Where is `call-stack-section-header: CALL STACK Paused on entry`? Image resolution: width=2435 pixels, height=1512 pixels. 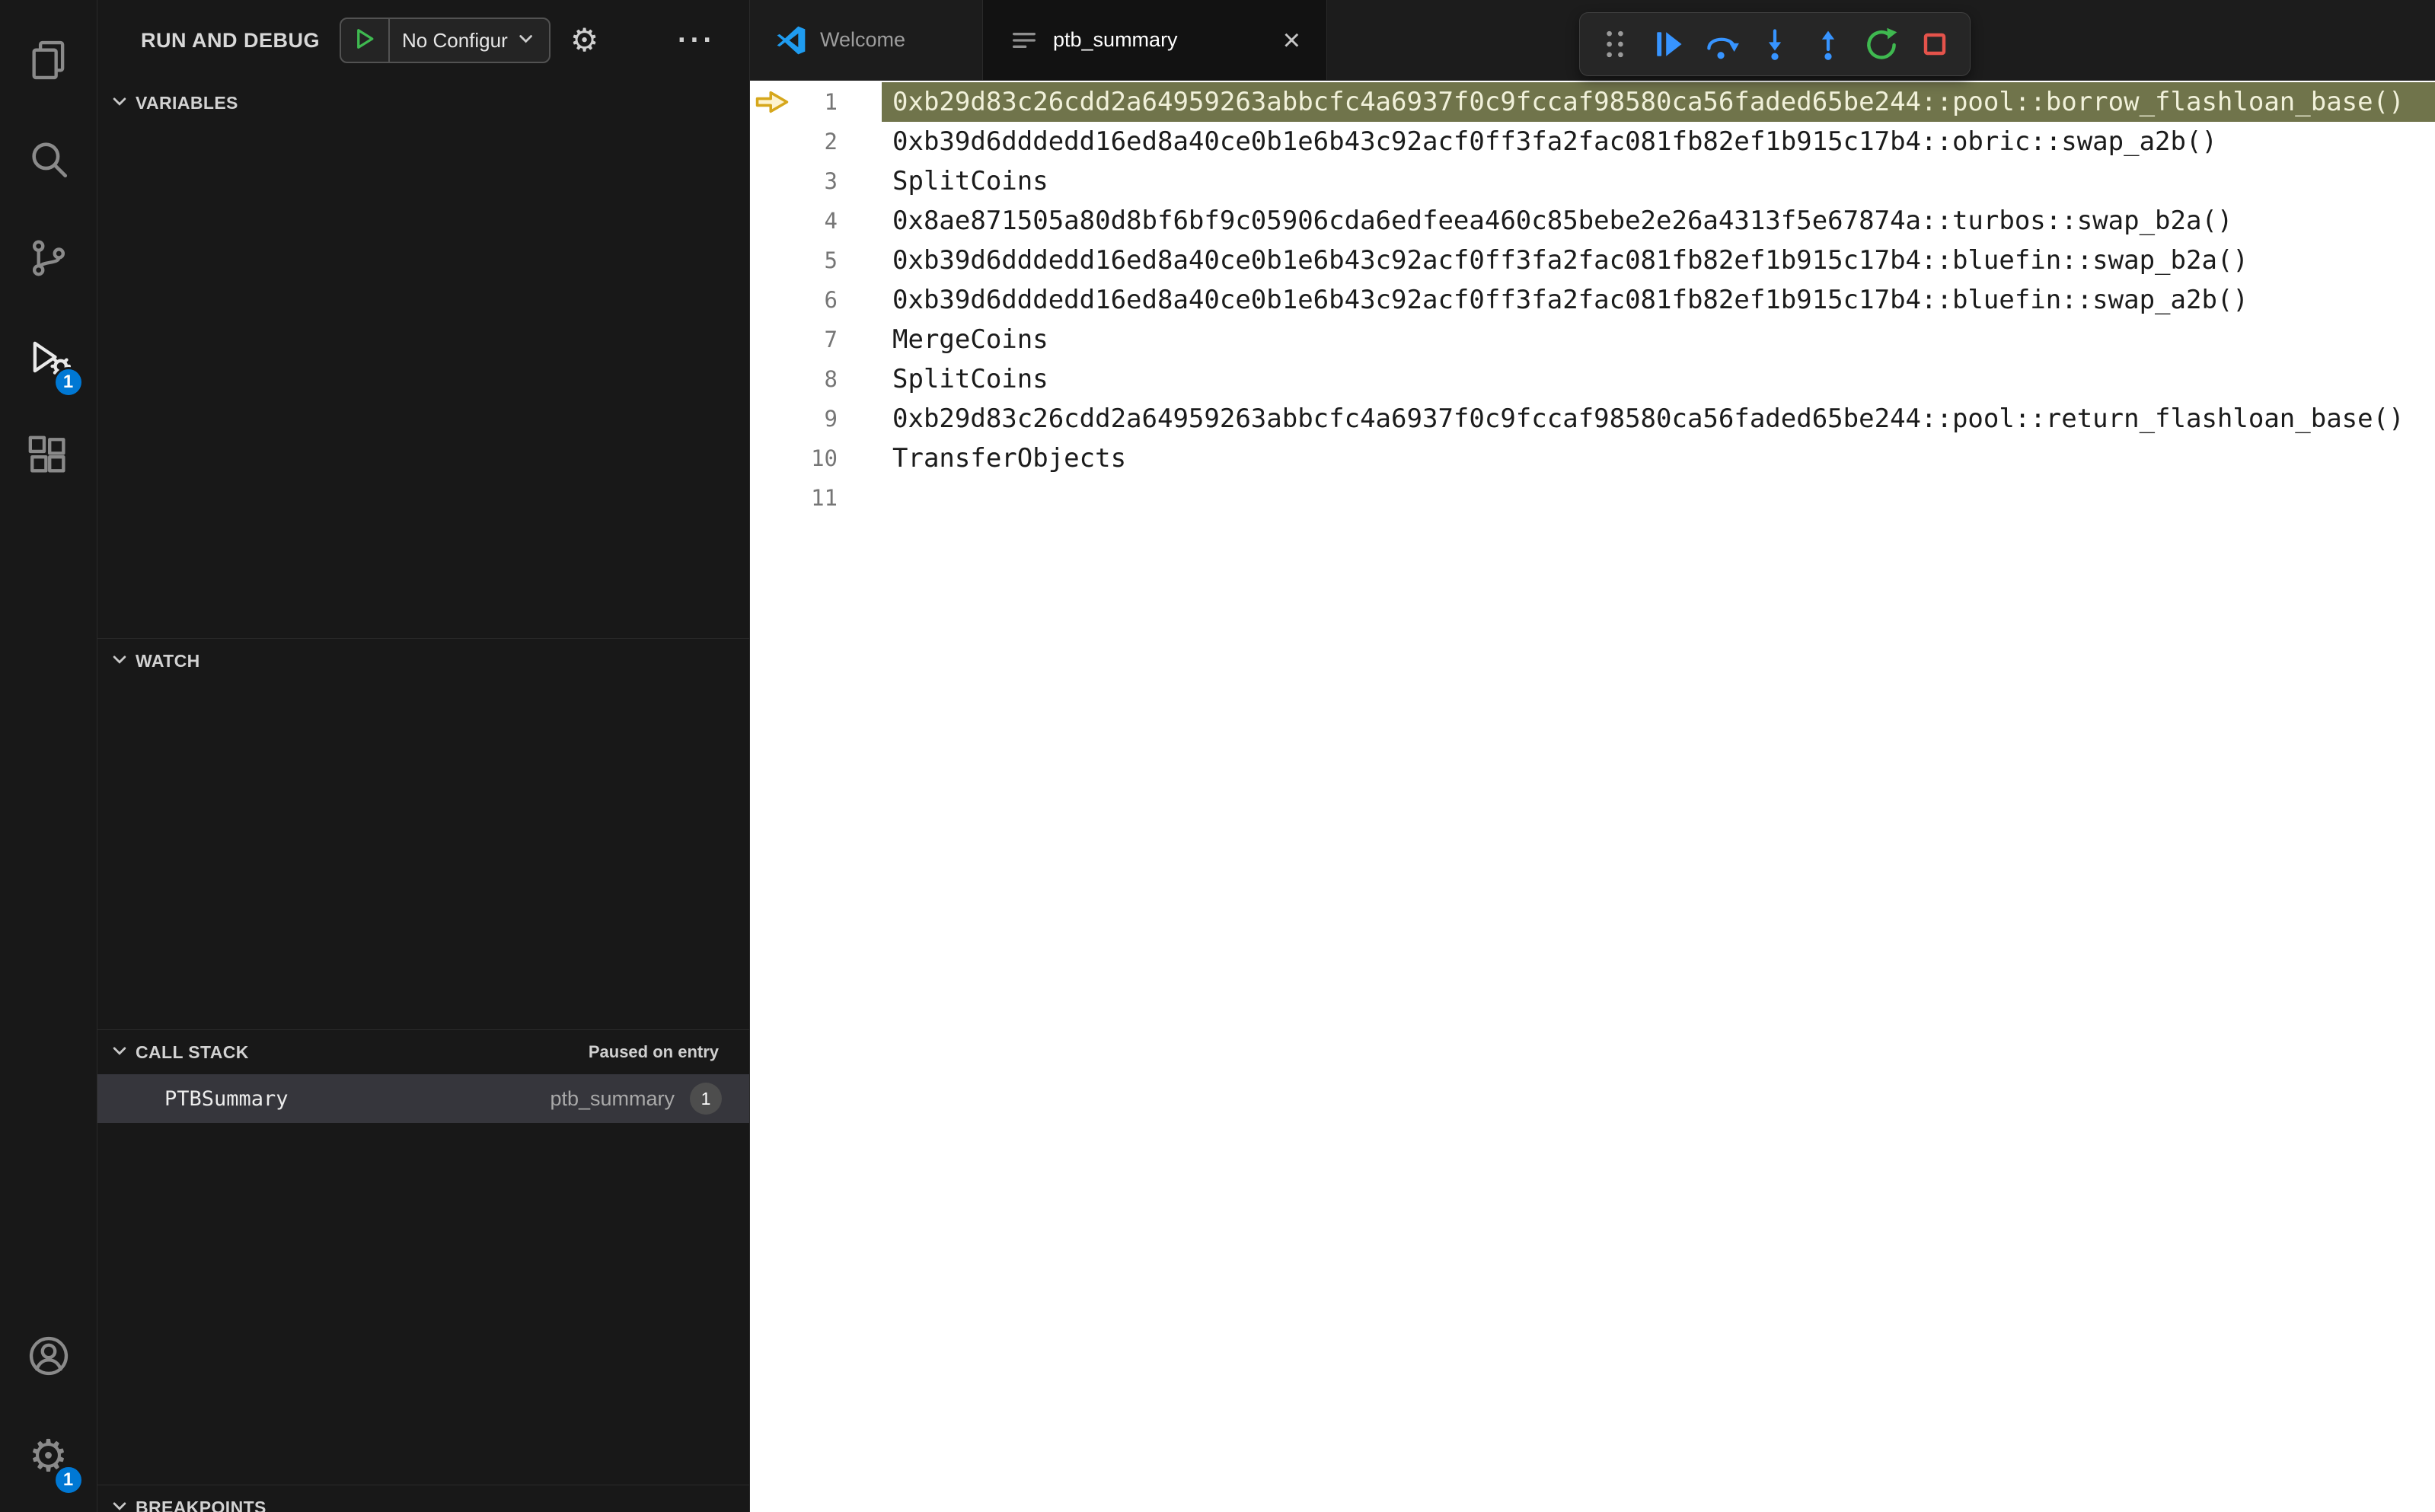 call-stack-section-header: CALL STACK Paused on entry is located at coordinates (423, 1052).